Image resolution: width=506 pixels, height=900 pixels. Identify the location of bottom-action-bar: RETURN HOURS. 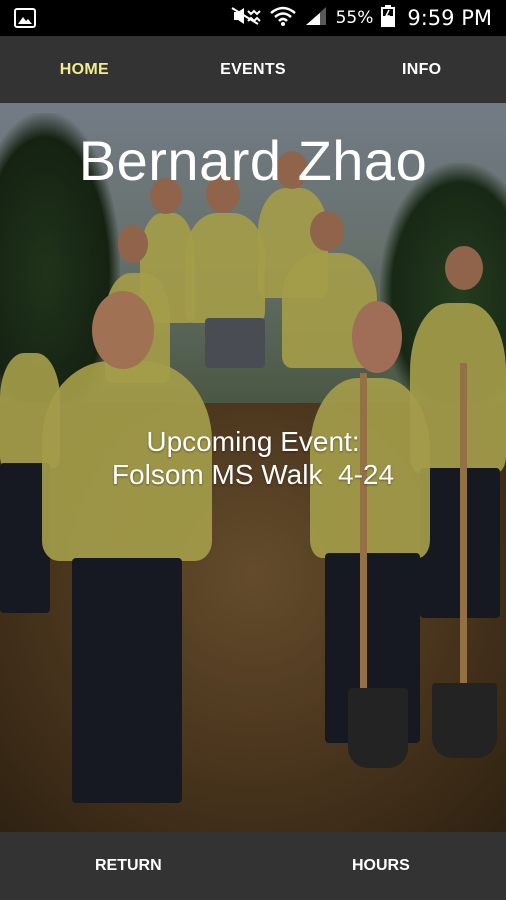
(253, 866).